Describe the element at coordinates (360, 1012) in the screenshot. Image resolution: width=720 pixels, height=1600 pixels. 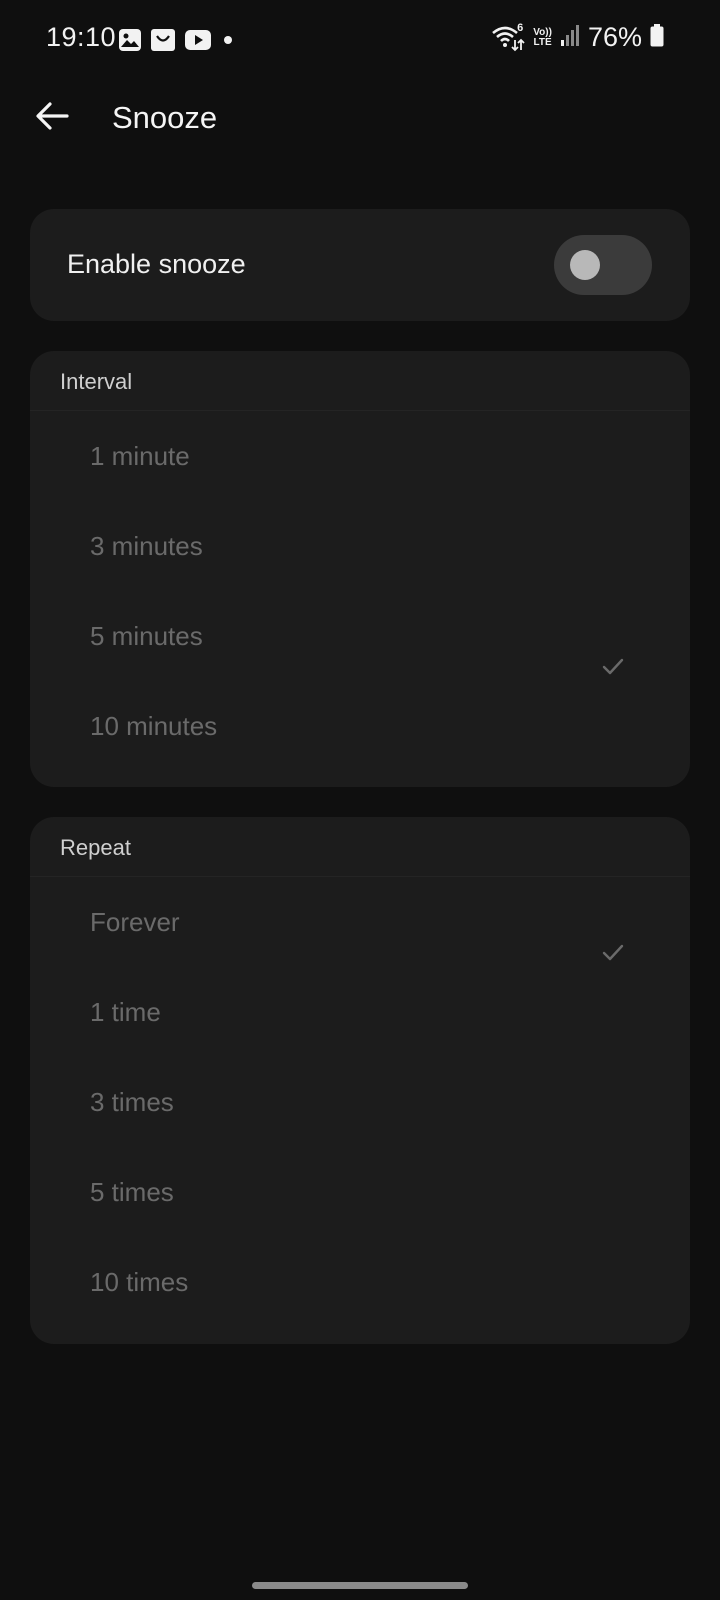
I see `repeat-option-1-time: 1 time` at that location.